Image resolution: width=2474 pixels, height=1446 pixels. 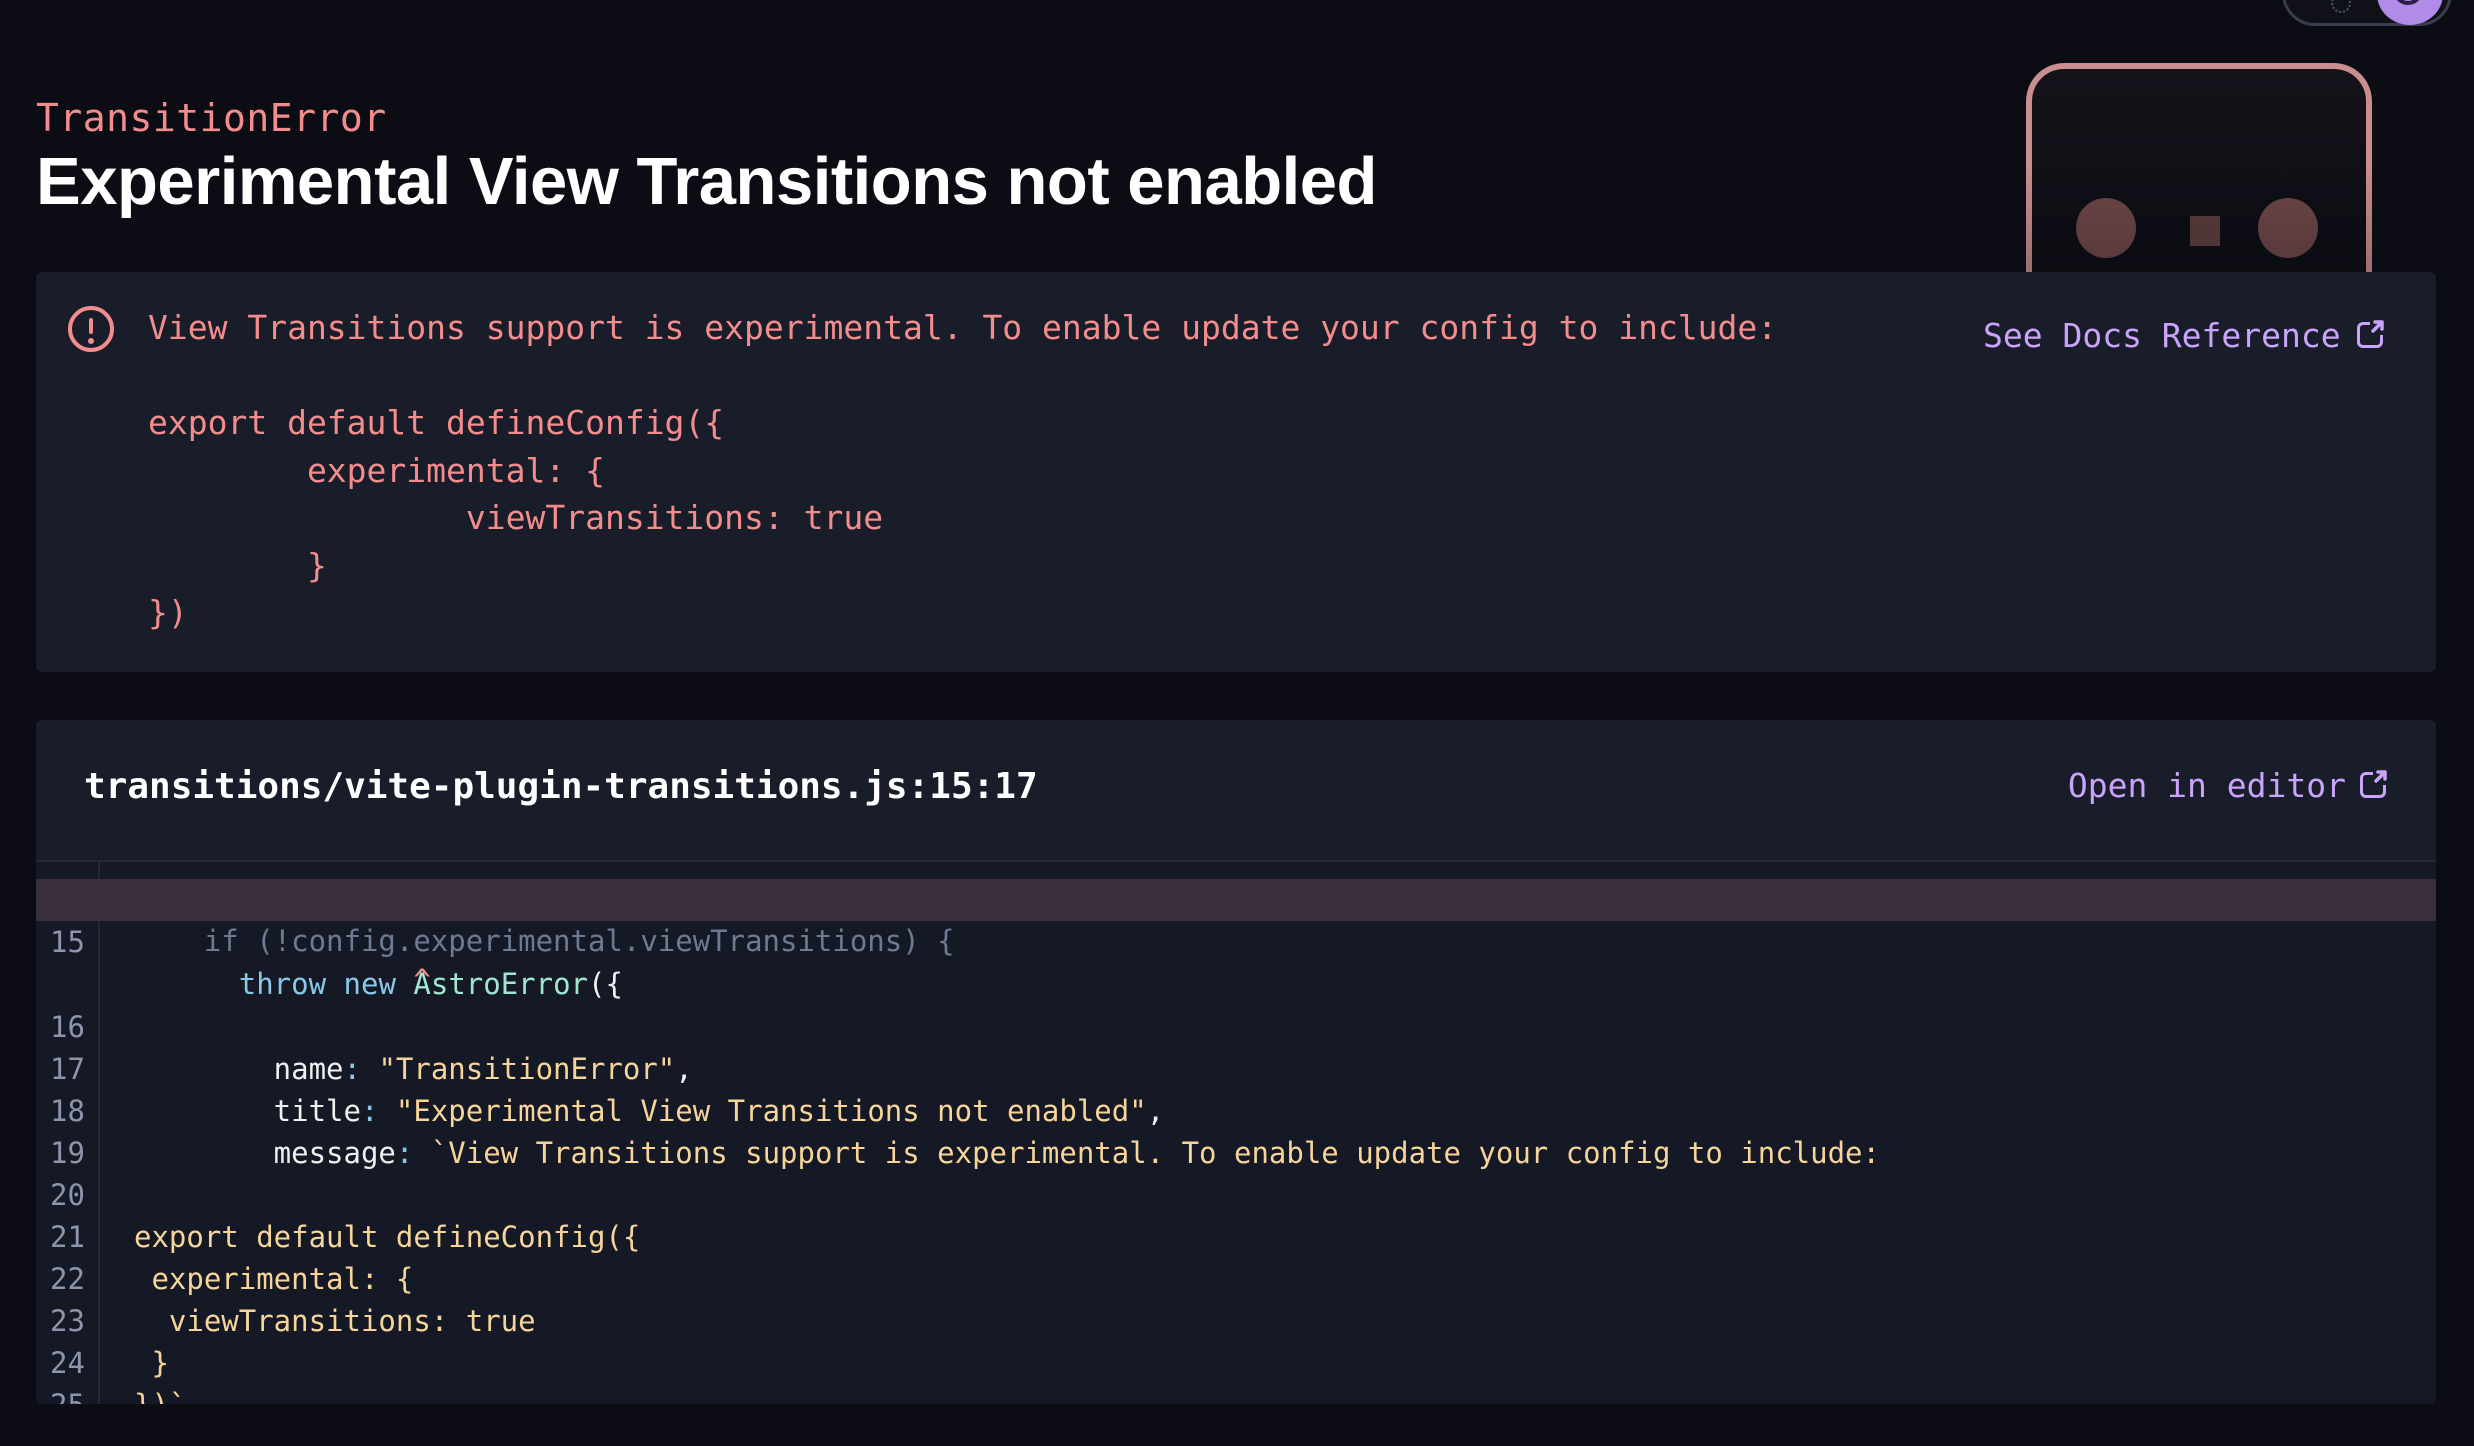 What do you see at coordinates (1236, 1130) in the screenshot?
I see `code-line: 19` at bounding box center [1236, 1130].